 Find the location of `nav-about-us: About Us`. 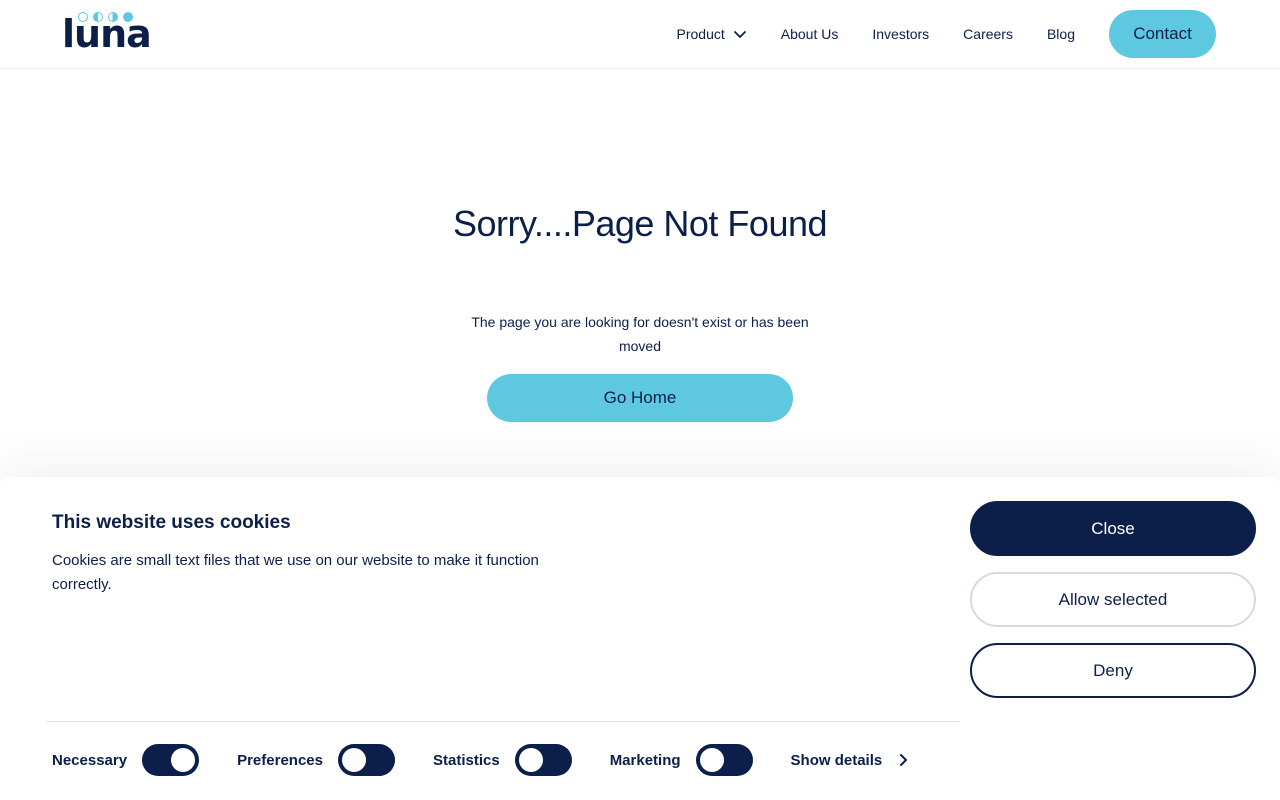

nav-about-us: About Us is located at coordinates (810, 34).